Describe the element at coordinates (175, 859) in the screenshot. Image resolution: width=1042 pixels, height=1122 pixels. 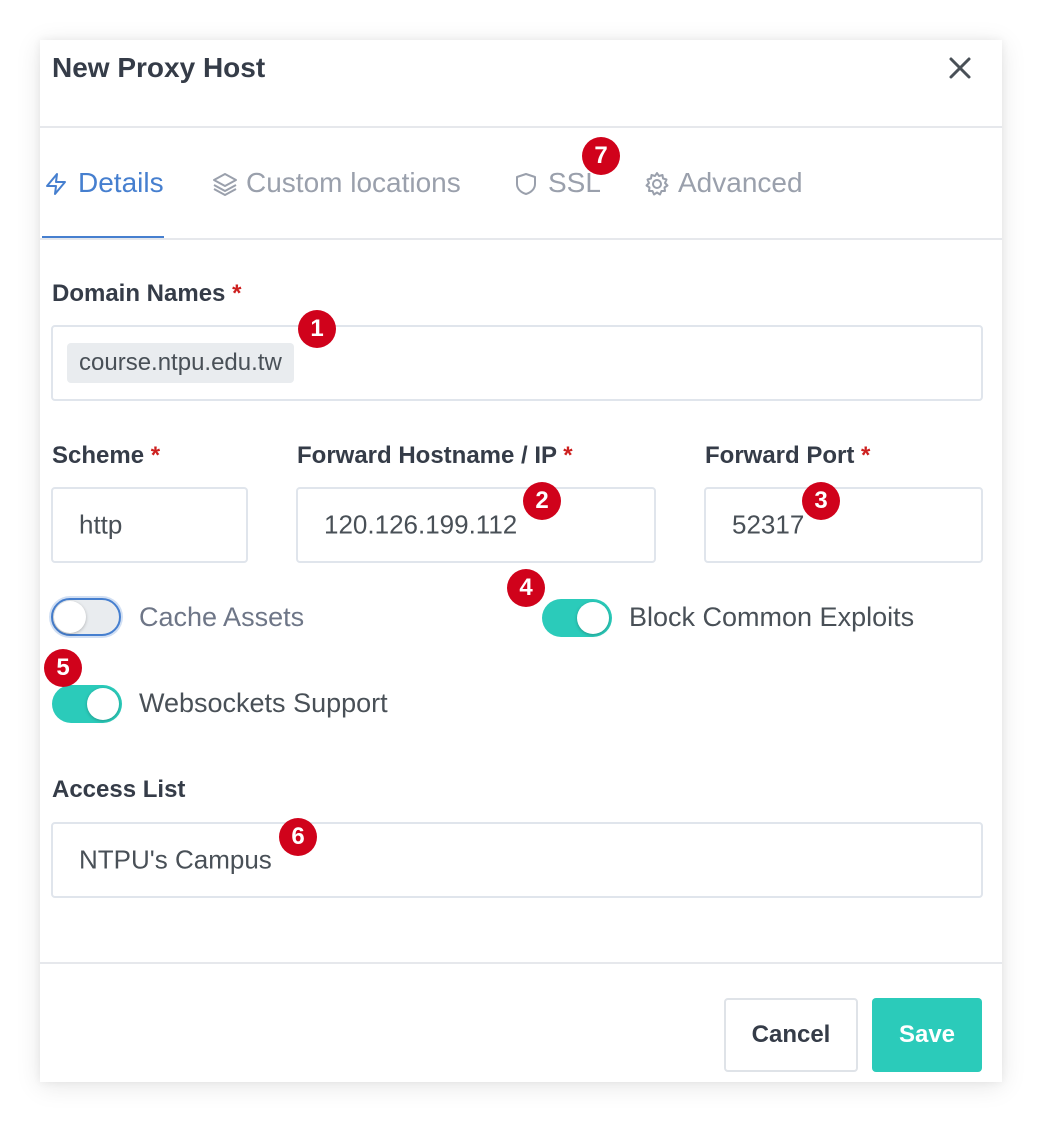
I see `access-list-value: NTPU's Campus` at that location.